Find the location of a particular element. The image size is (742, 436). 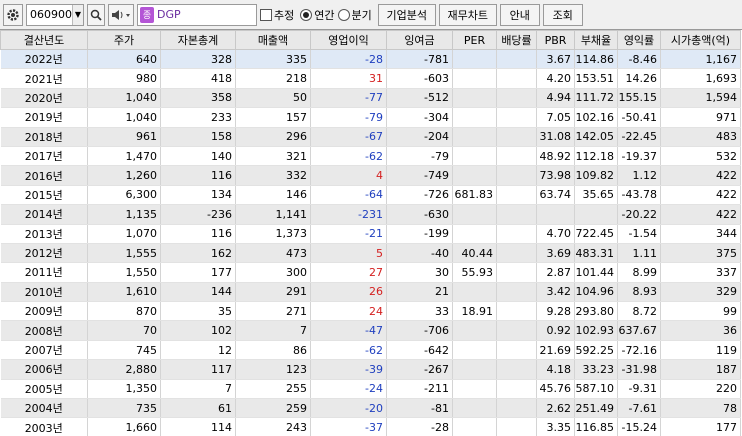

cell-debt-ratio: 116.85 is located at coordinates (596, 426).